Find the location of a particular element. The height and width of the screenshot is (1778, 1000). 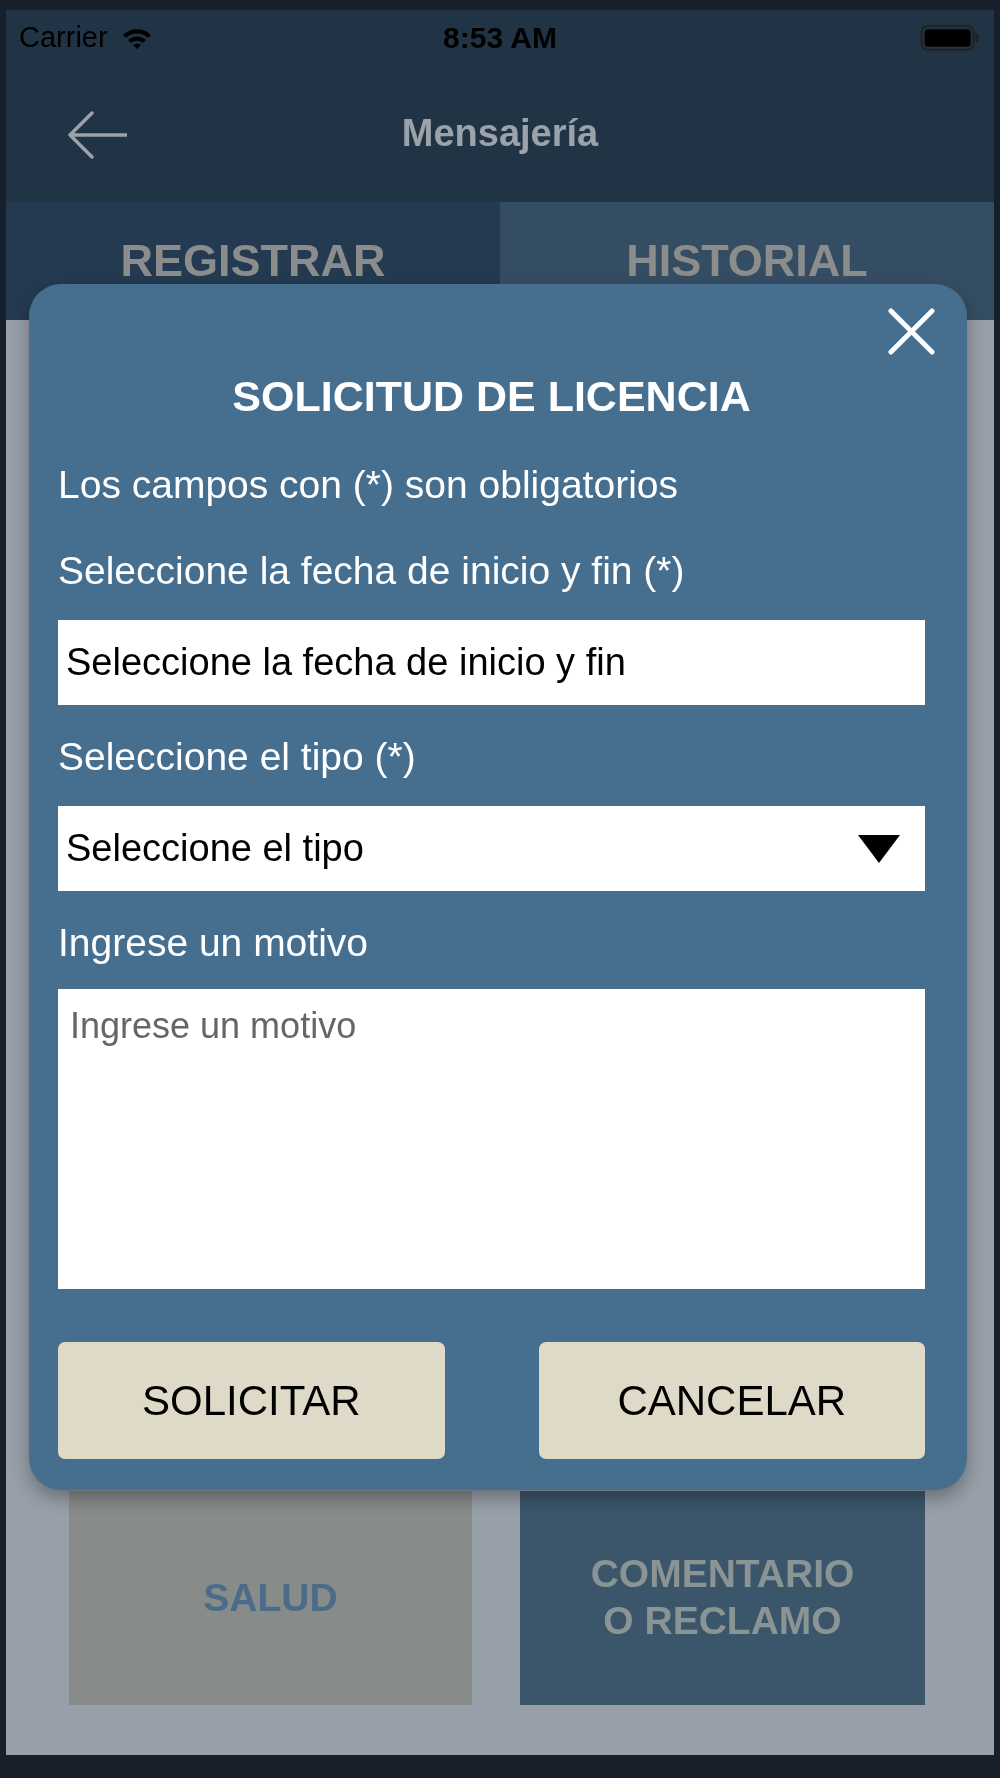

submit-button: SOLICITAR is located at coordinates (251, 1400).